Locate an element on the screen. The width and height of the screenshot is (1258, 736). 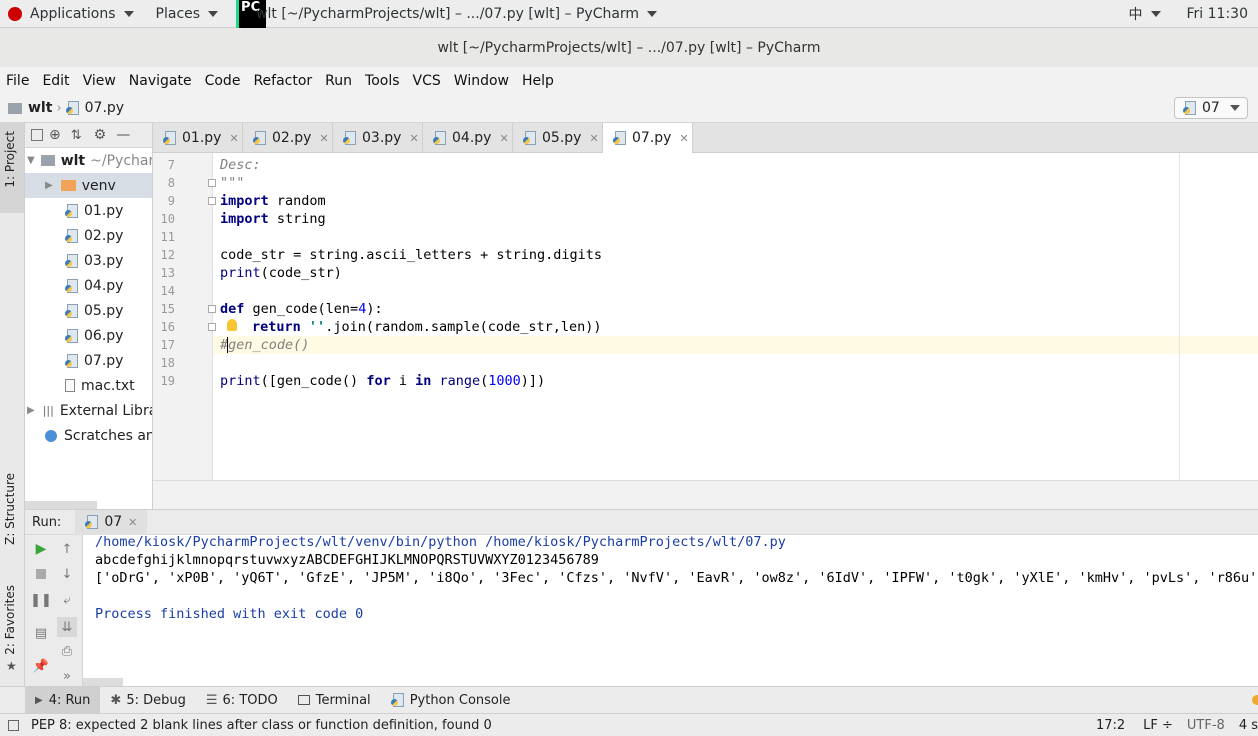
text-cursor is located at coordinates (227, 345).